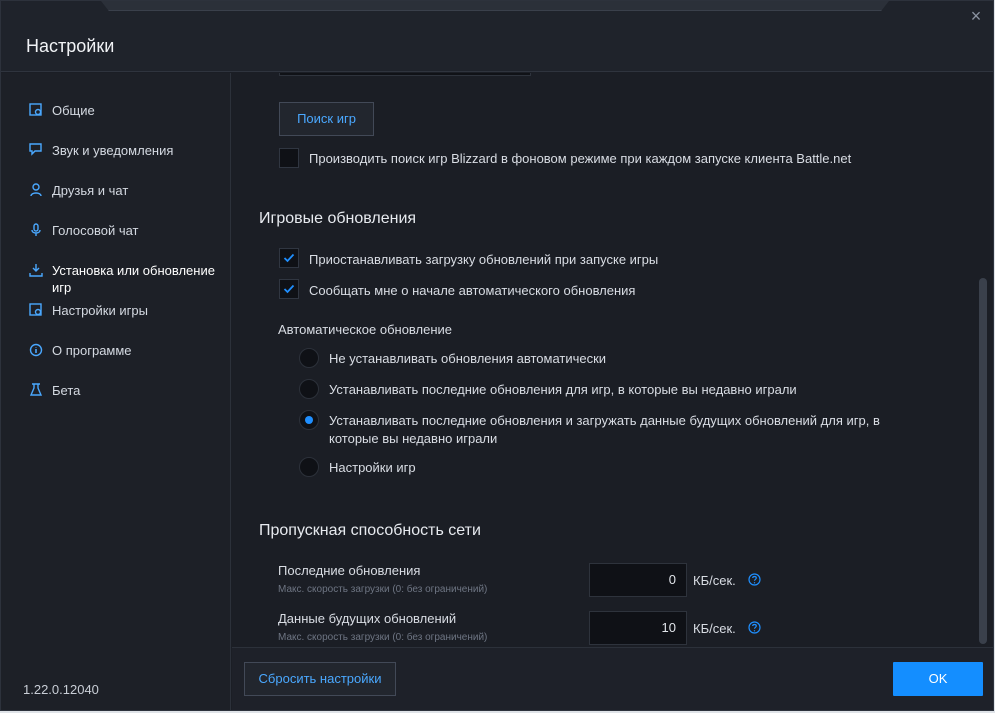  I want to click on sidebar-item-label: Общие, so click(73, 110).